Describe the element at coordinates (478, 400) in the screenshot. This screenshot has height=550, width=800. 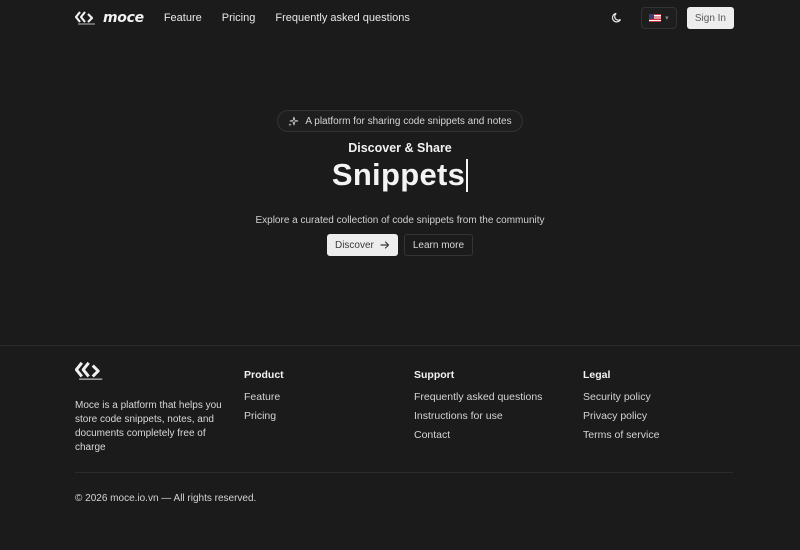
I see `footer-link-faq: Frequently asked questions` at that location.